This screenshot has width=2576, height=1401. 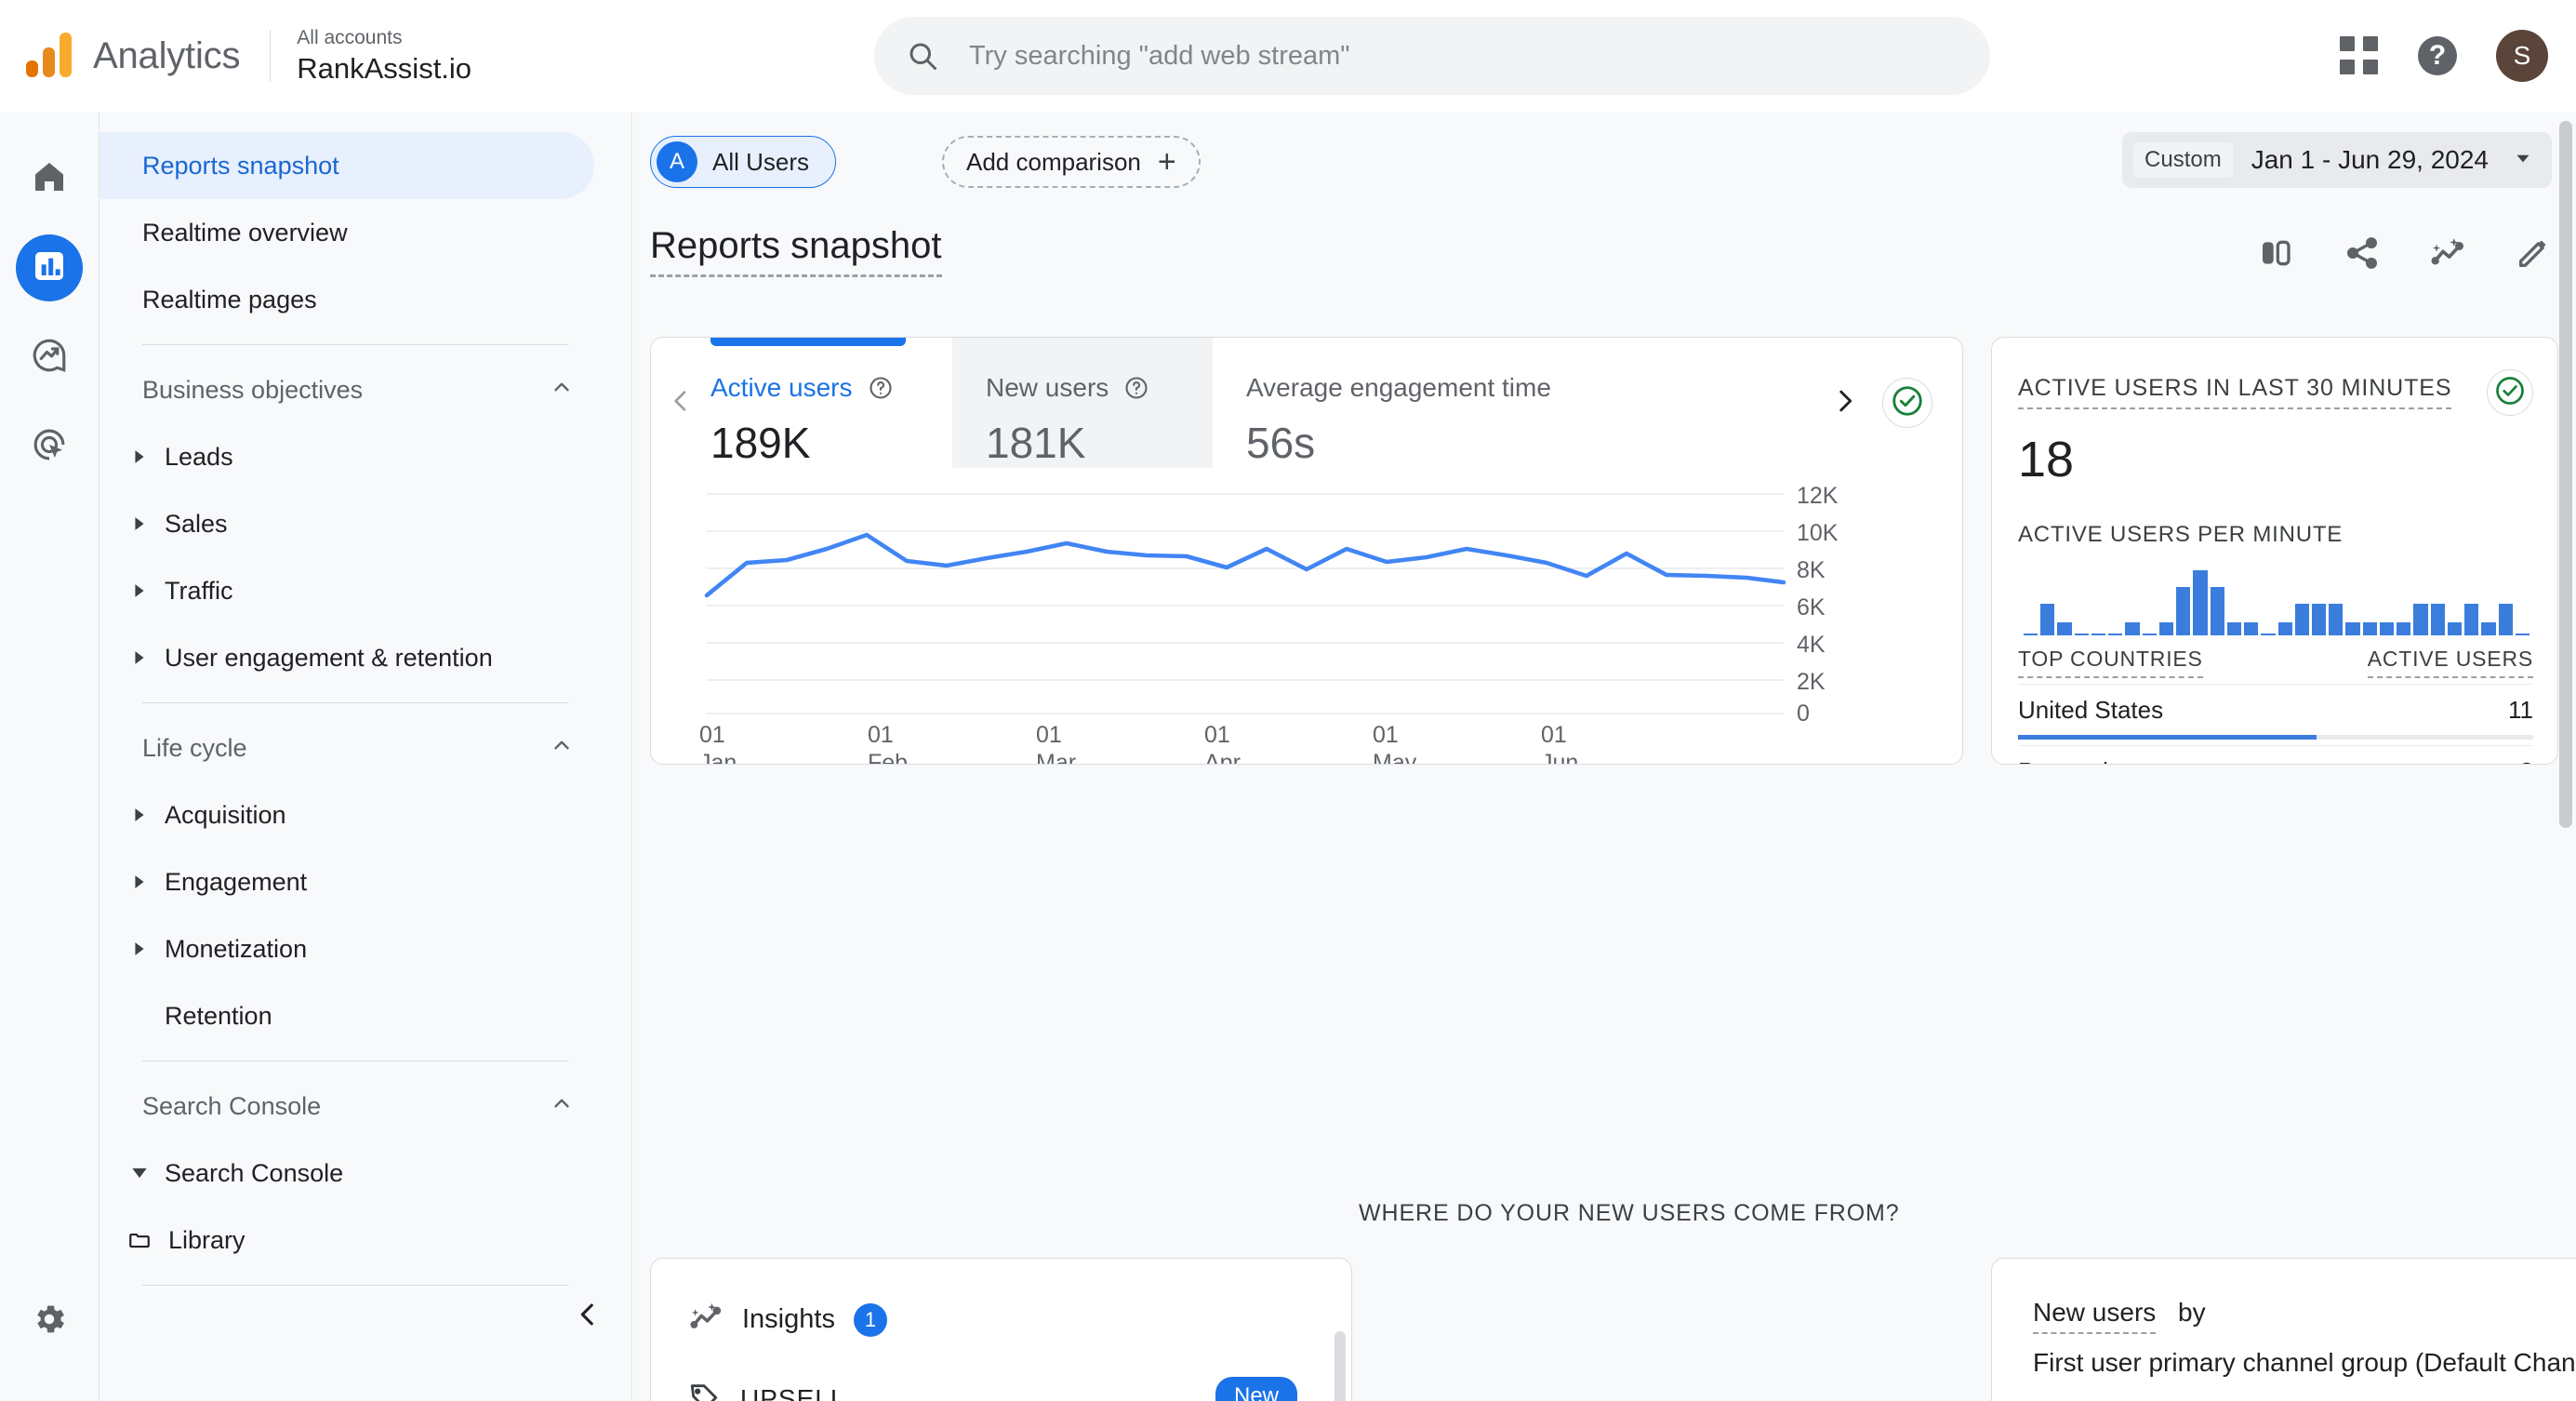 What do you see at coordinates (253, 389) in the screenshot?
I see `sidebar-group-label: Business objectives` at bounding box center [253, 389].